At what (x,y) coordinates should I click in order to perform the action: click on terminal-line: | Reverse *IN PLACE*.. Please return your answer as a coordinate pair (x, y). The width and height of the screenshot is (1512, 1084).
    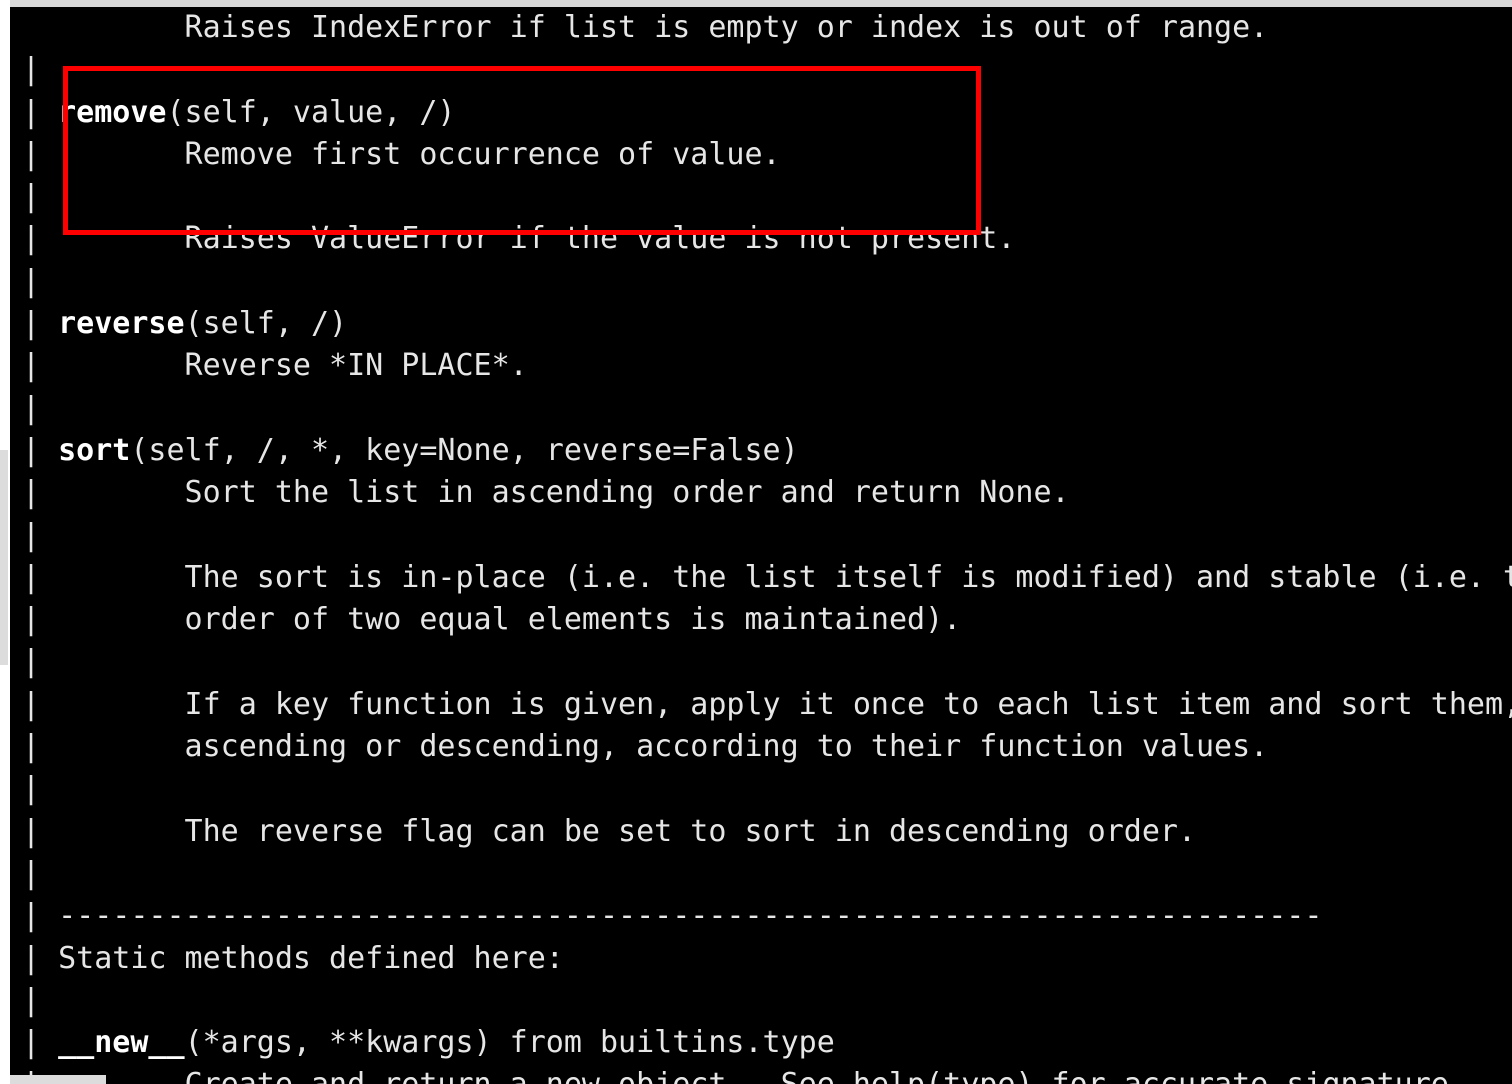
    Looking at the image, I should click on (767, 366).